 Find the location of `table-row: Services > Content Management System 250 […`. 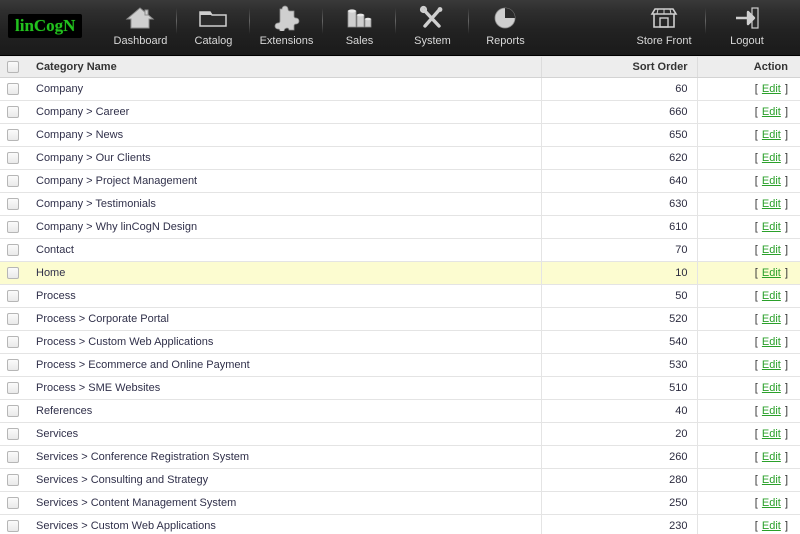

table-row: Services > Content Management System 250 [… is located at coordinates (400, 503).